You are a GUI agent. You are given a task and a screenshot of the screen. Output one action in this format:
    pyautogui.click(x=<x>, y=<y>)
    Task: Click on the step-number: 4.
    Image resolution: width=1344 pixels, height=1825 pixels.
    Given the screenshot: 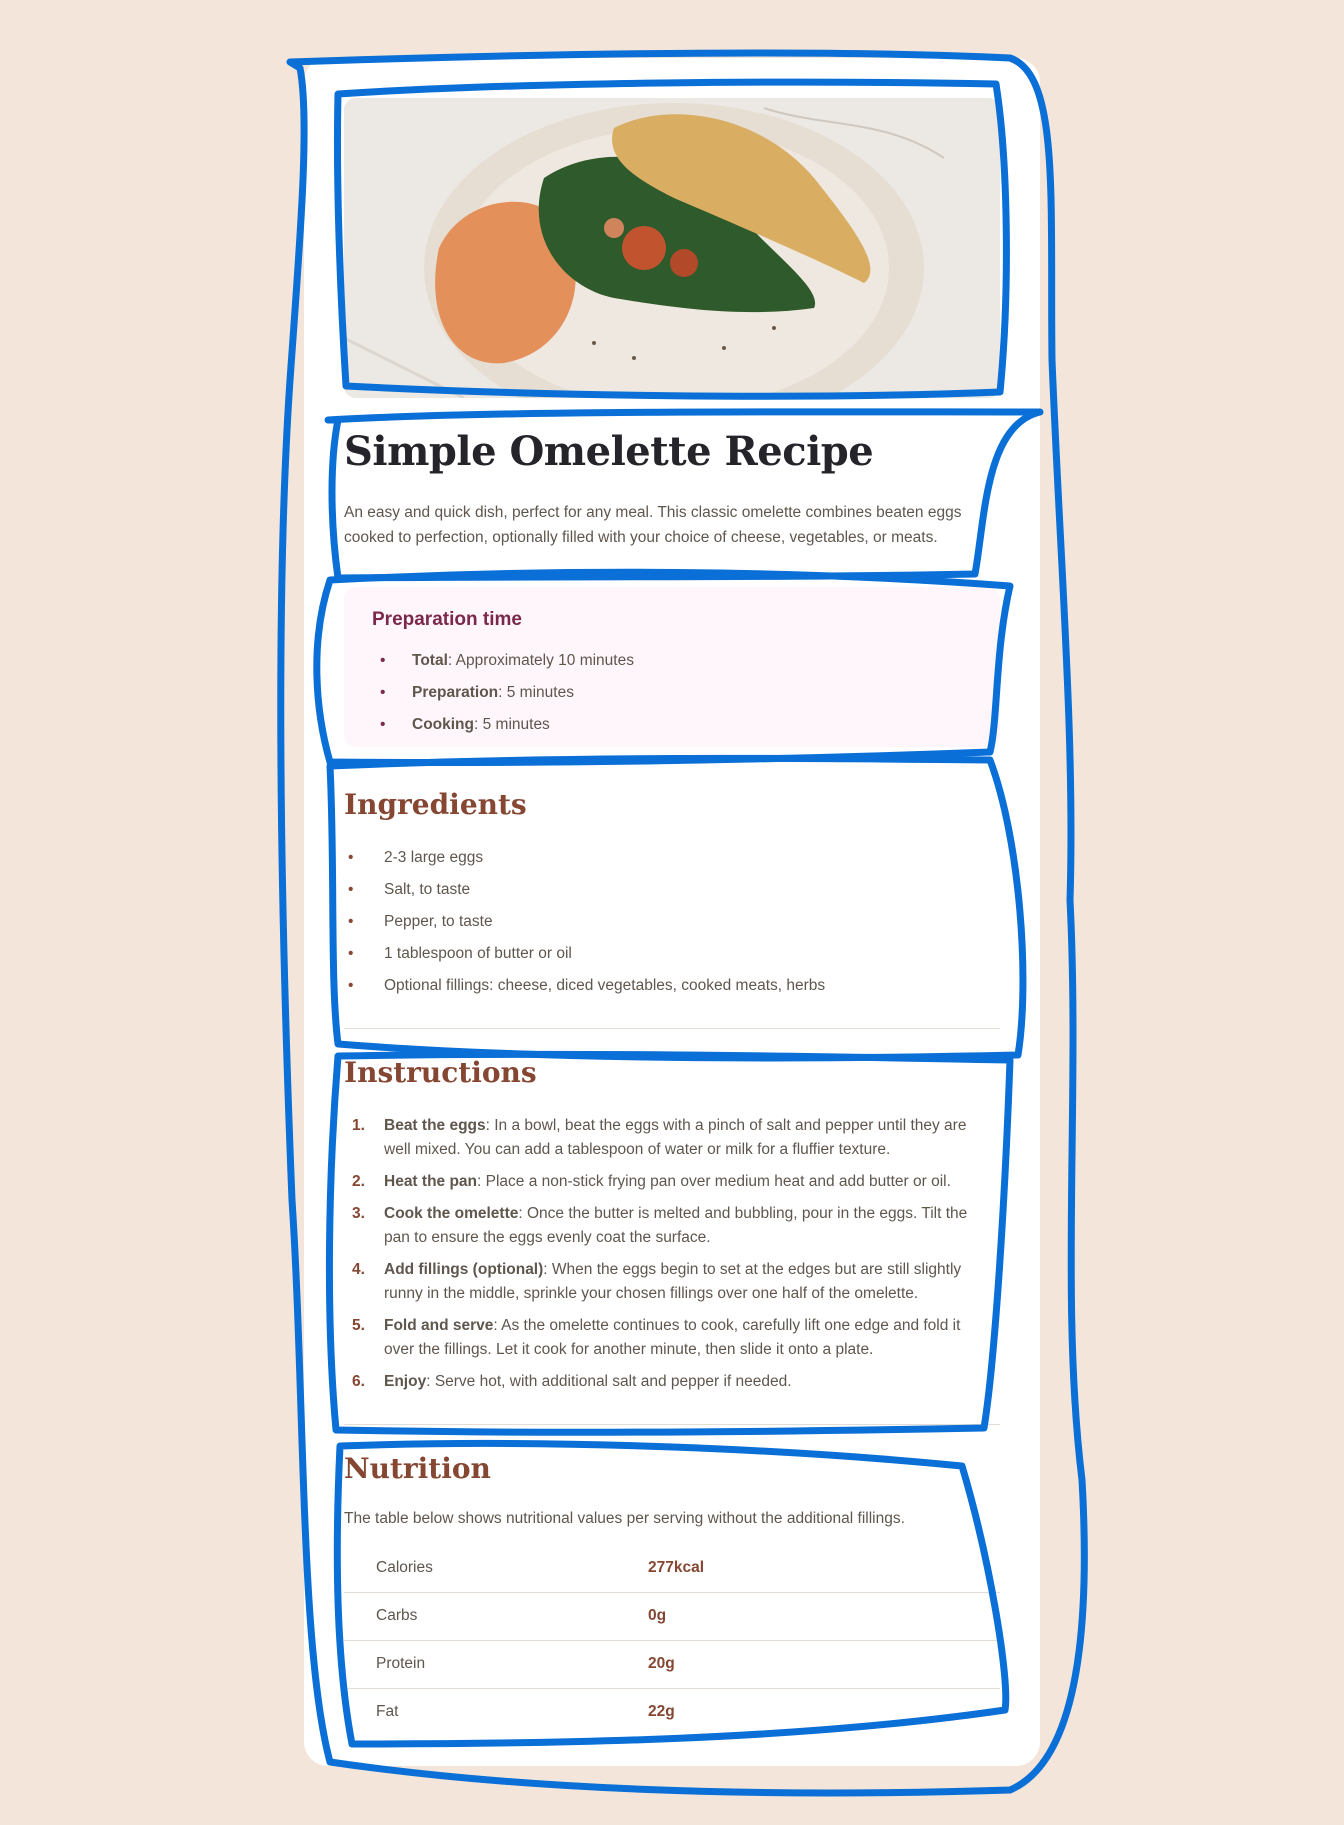 What is the action you would take?
    pyautogui.click(x=358, y=1269)
    